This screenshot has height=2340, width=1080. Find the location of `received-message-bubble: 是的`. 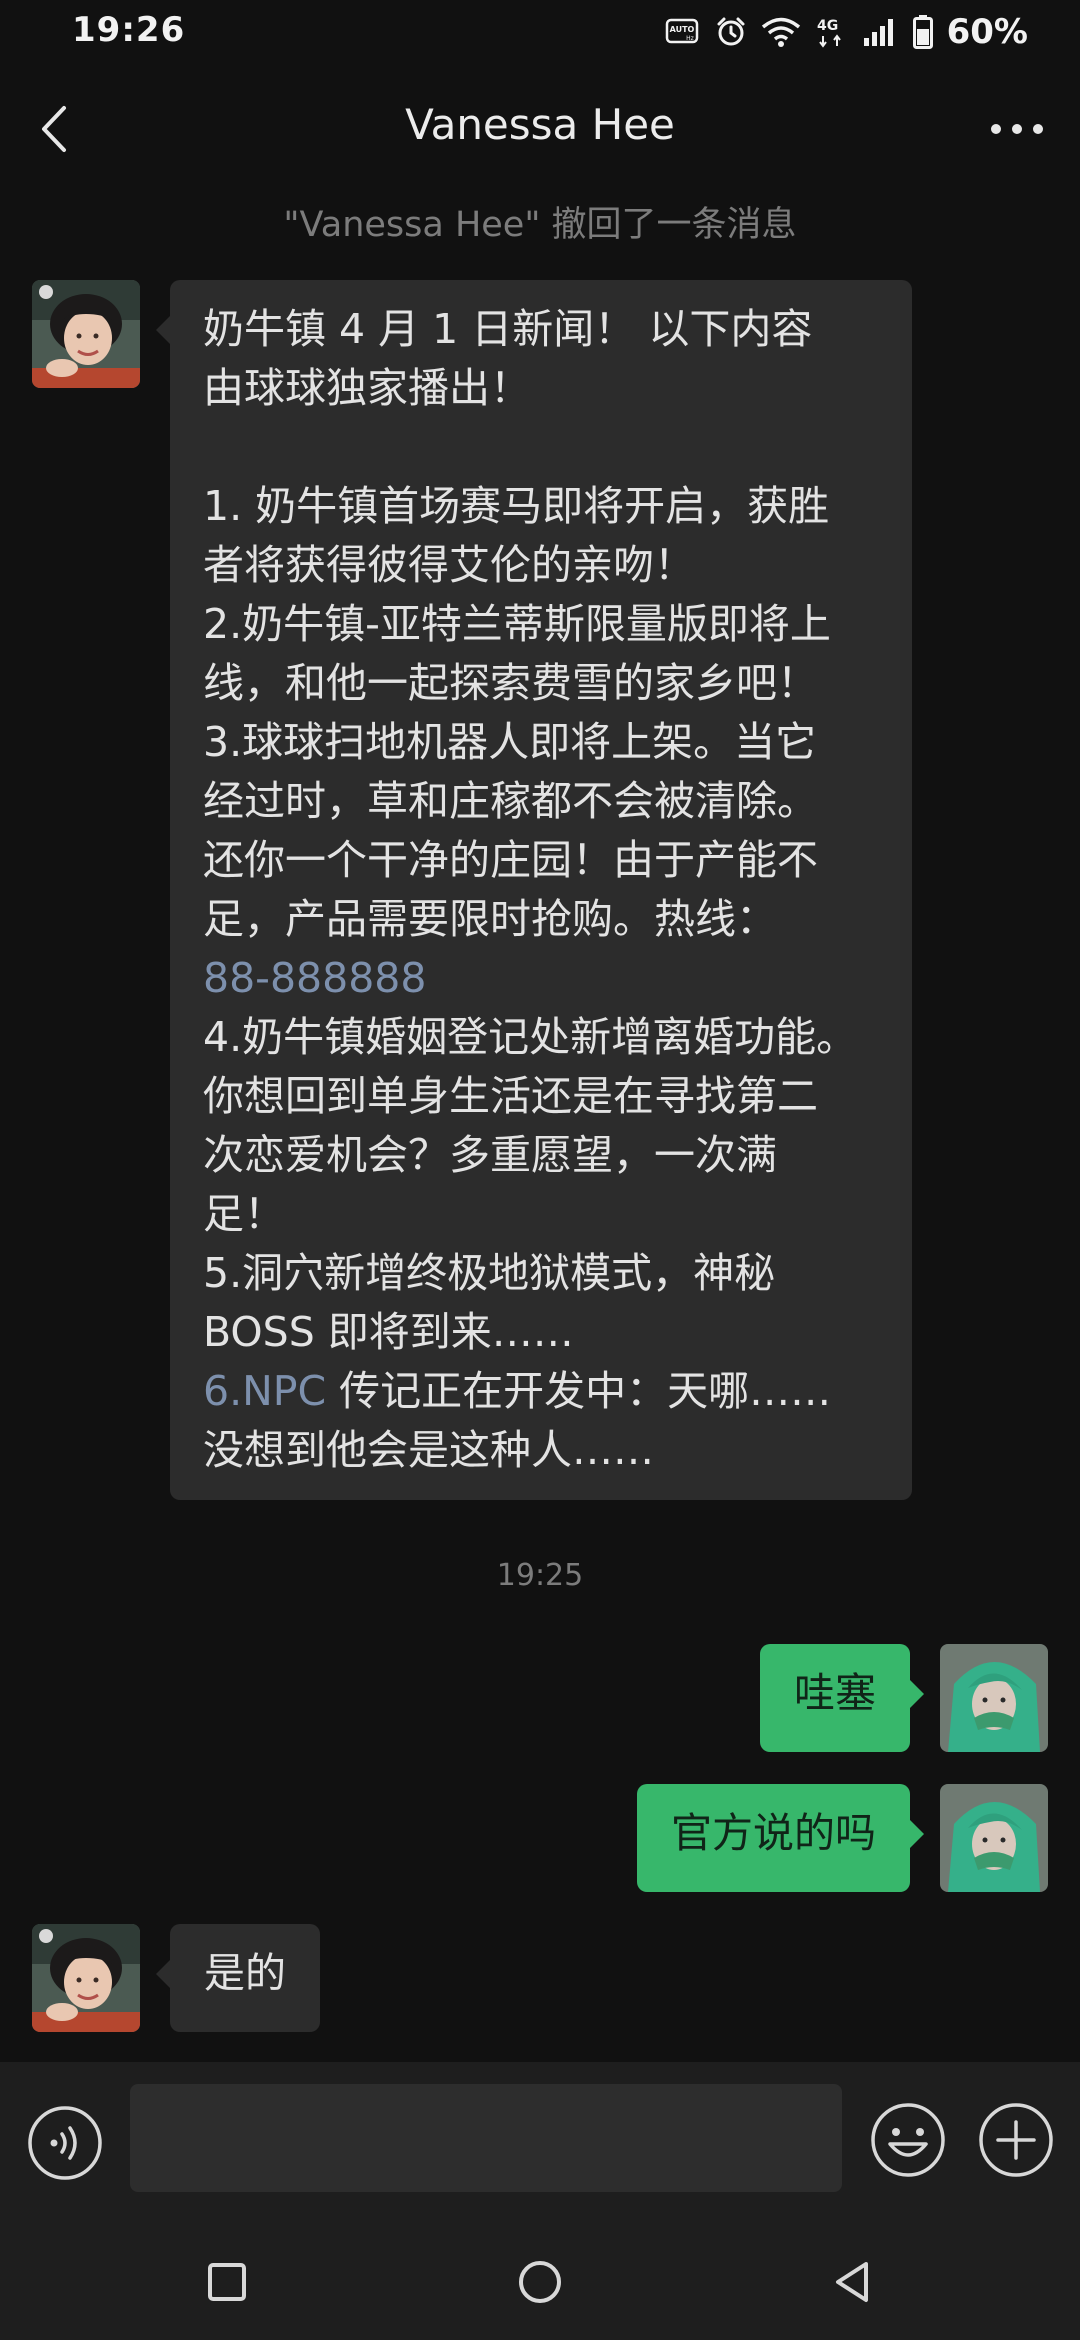

received-message-bubble: 是的 is located at coordinates (238, 1978).